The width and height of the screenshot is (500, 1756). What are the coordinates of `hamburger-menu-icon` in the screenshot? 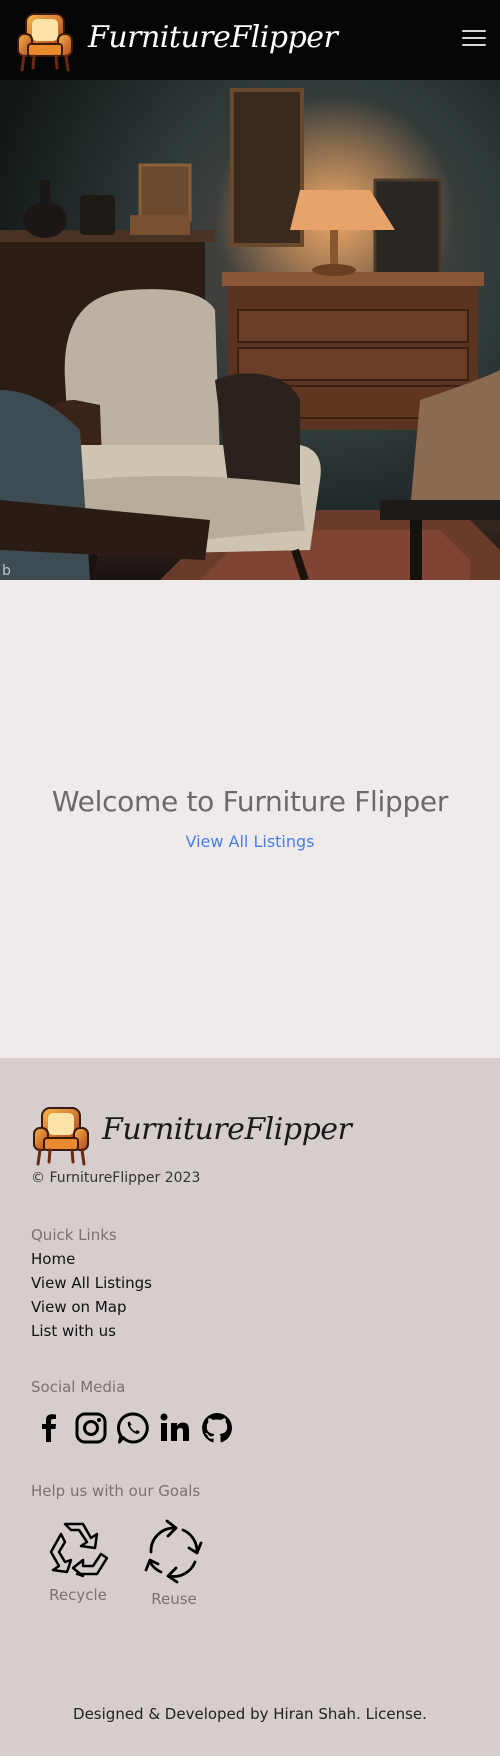 It's located at (474, 40).